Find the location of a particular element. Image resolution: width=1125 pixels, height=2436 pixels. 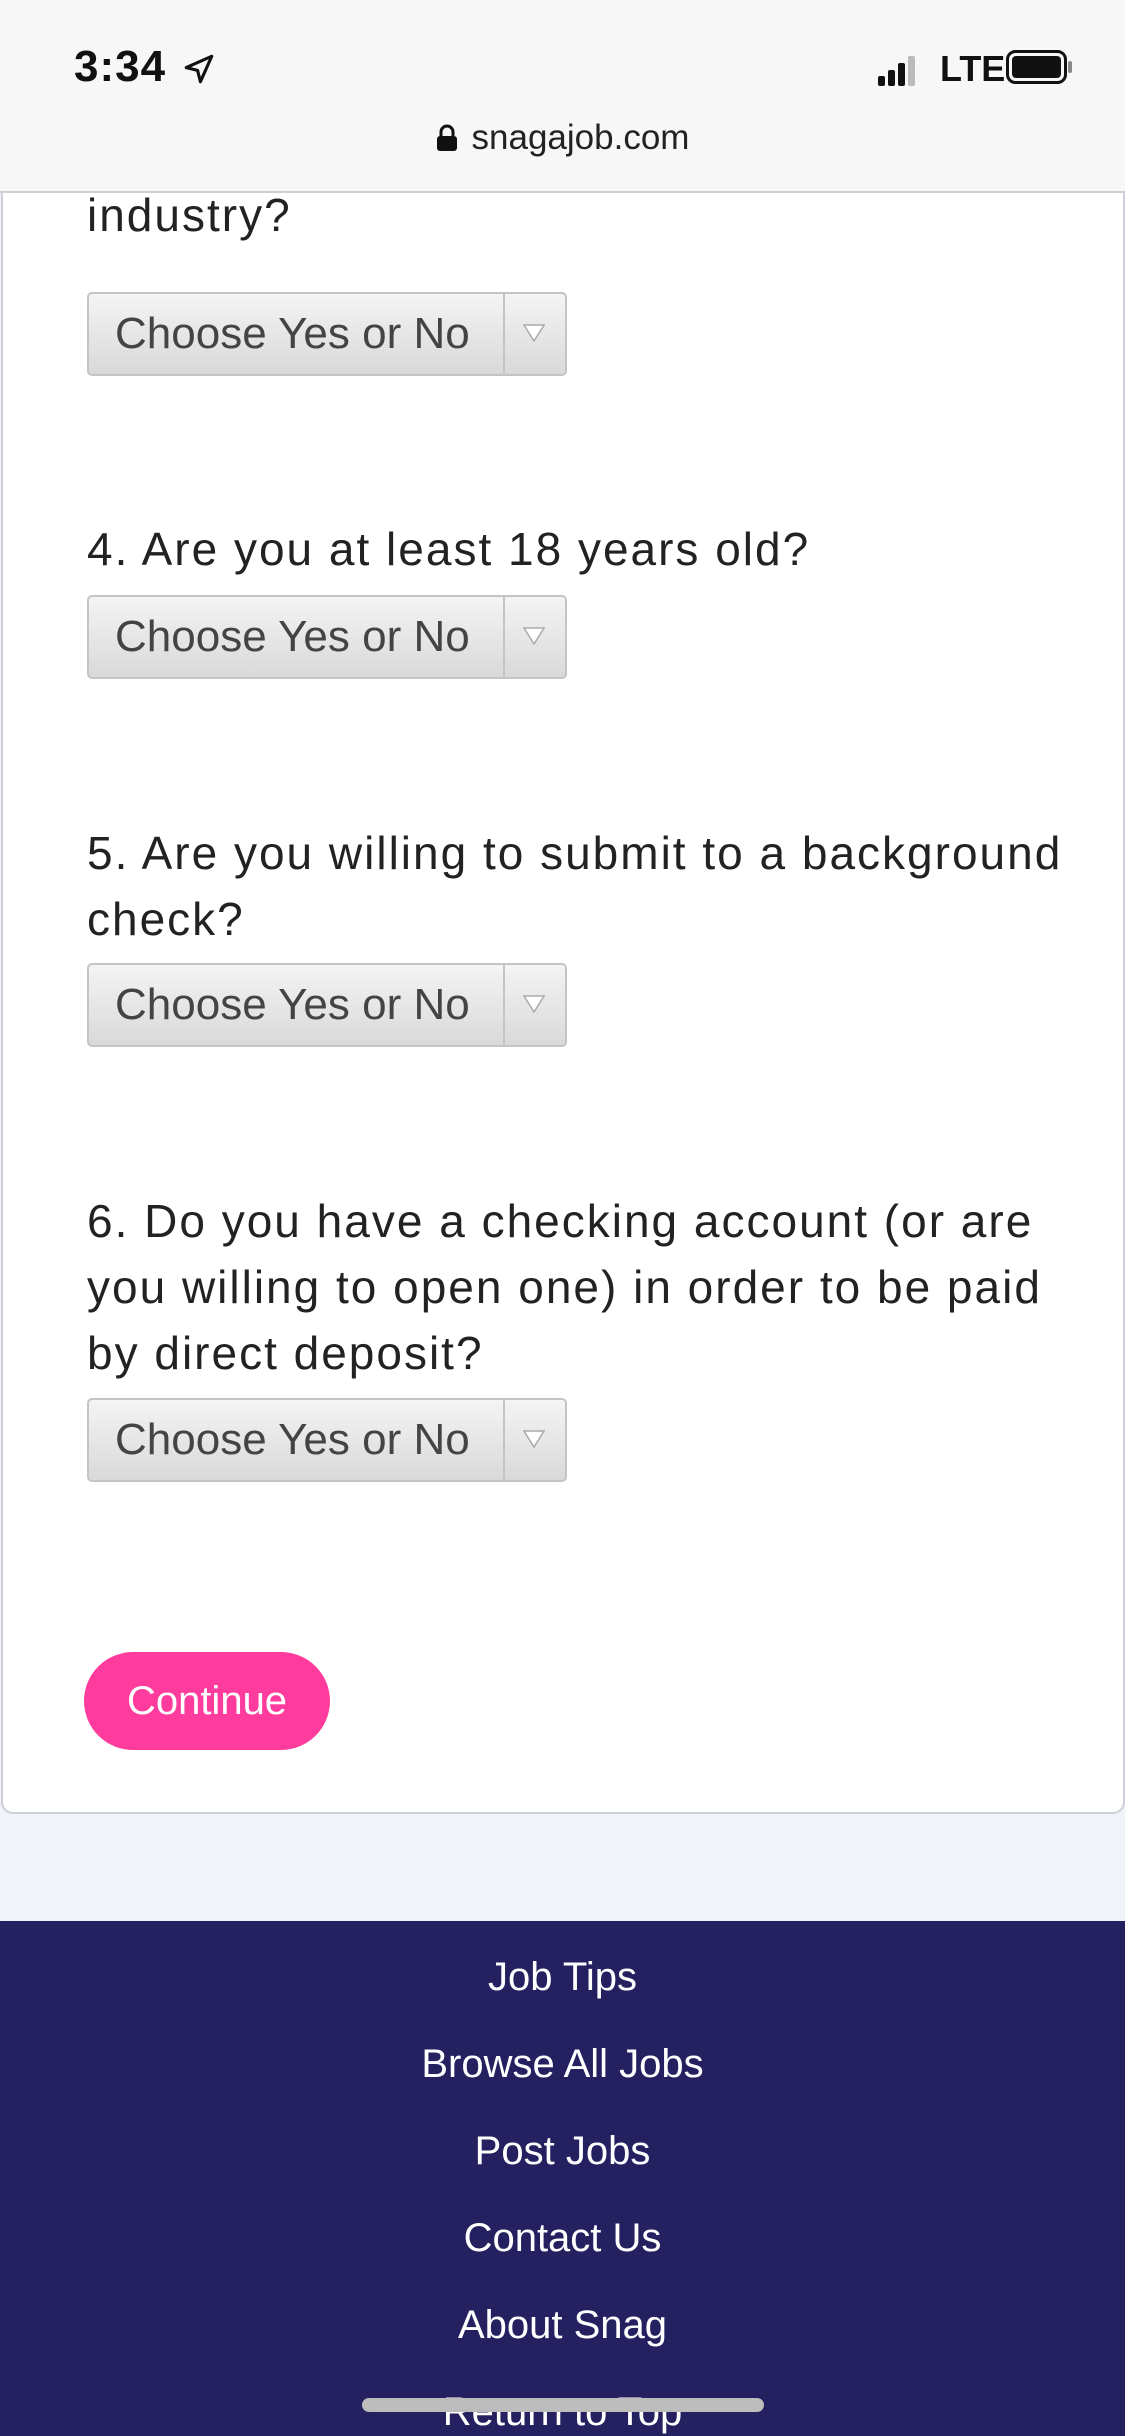

location-arrow-icon is located at coordinates (199, 69).